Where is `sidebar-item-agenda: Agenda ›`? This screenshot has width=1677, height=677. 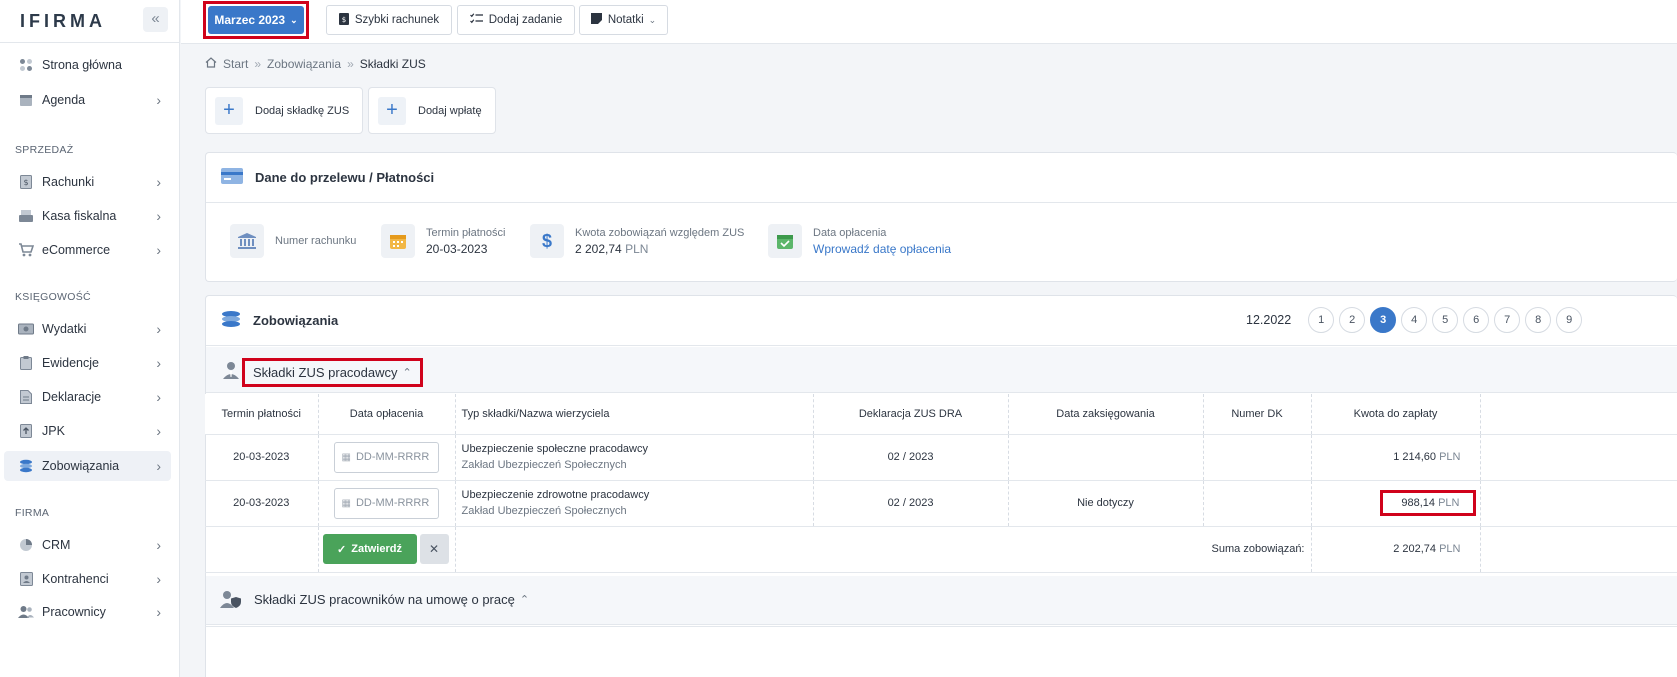 sidebar-item-agenda: Agenda › is located at coordinates (87, 100).